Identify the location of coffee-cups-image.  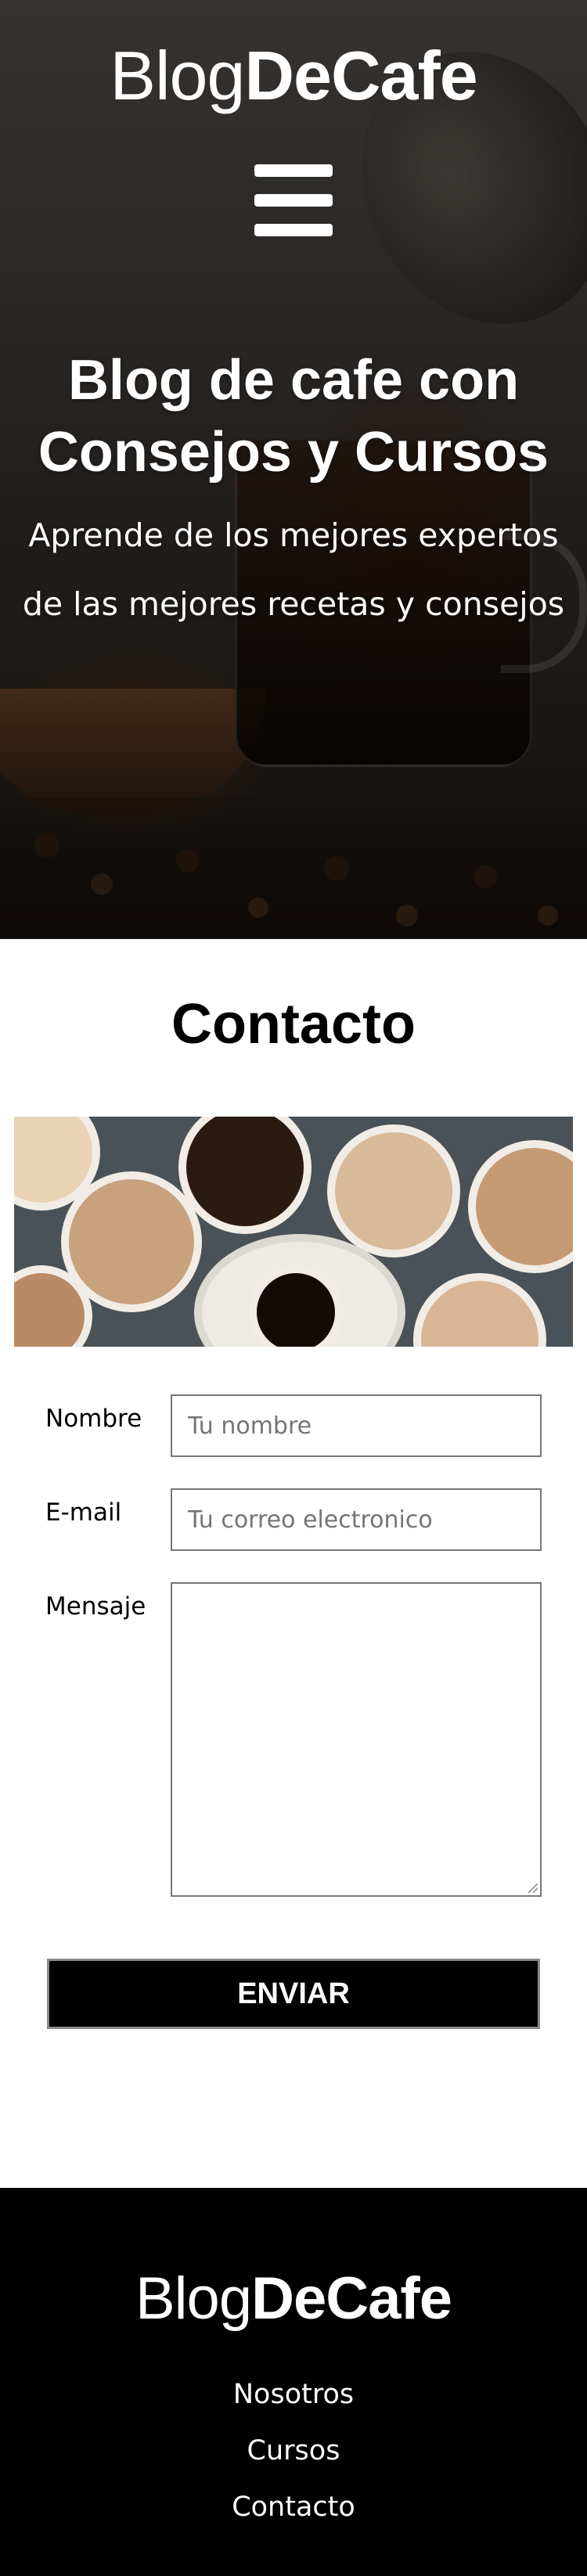
(293, 1232).